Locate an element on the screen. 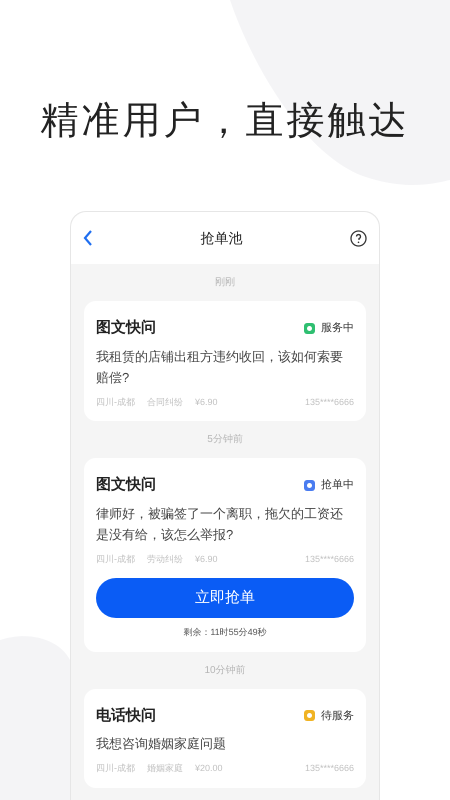 Image resolution: width=450 pixels, height=800 pixels. category-text: 劳动纠纷 is located at coordinates (165, 559).